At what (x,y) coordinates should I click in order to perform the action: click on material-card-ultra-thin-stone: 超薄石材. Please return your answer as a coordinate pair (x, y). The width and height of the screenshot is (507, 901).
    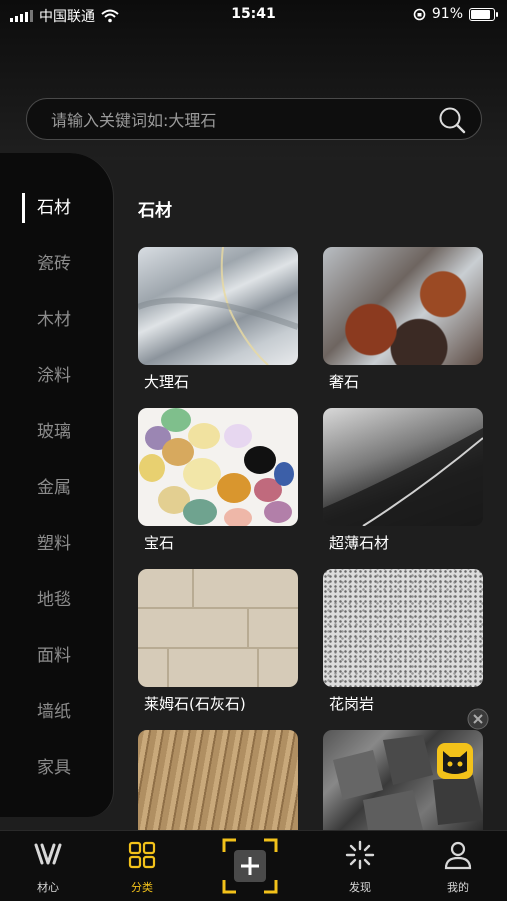
    Looking at the image, I should click on (403, 480).